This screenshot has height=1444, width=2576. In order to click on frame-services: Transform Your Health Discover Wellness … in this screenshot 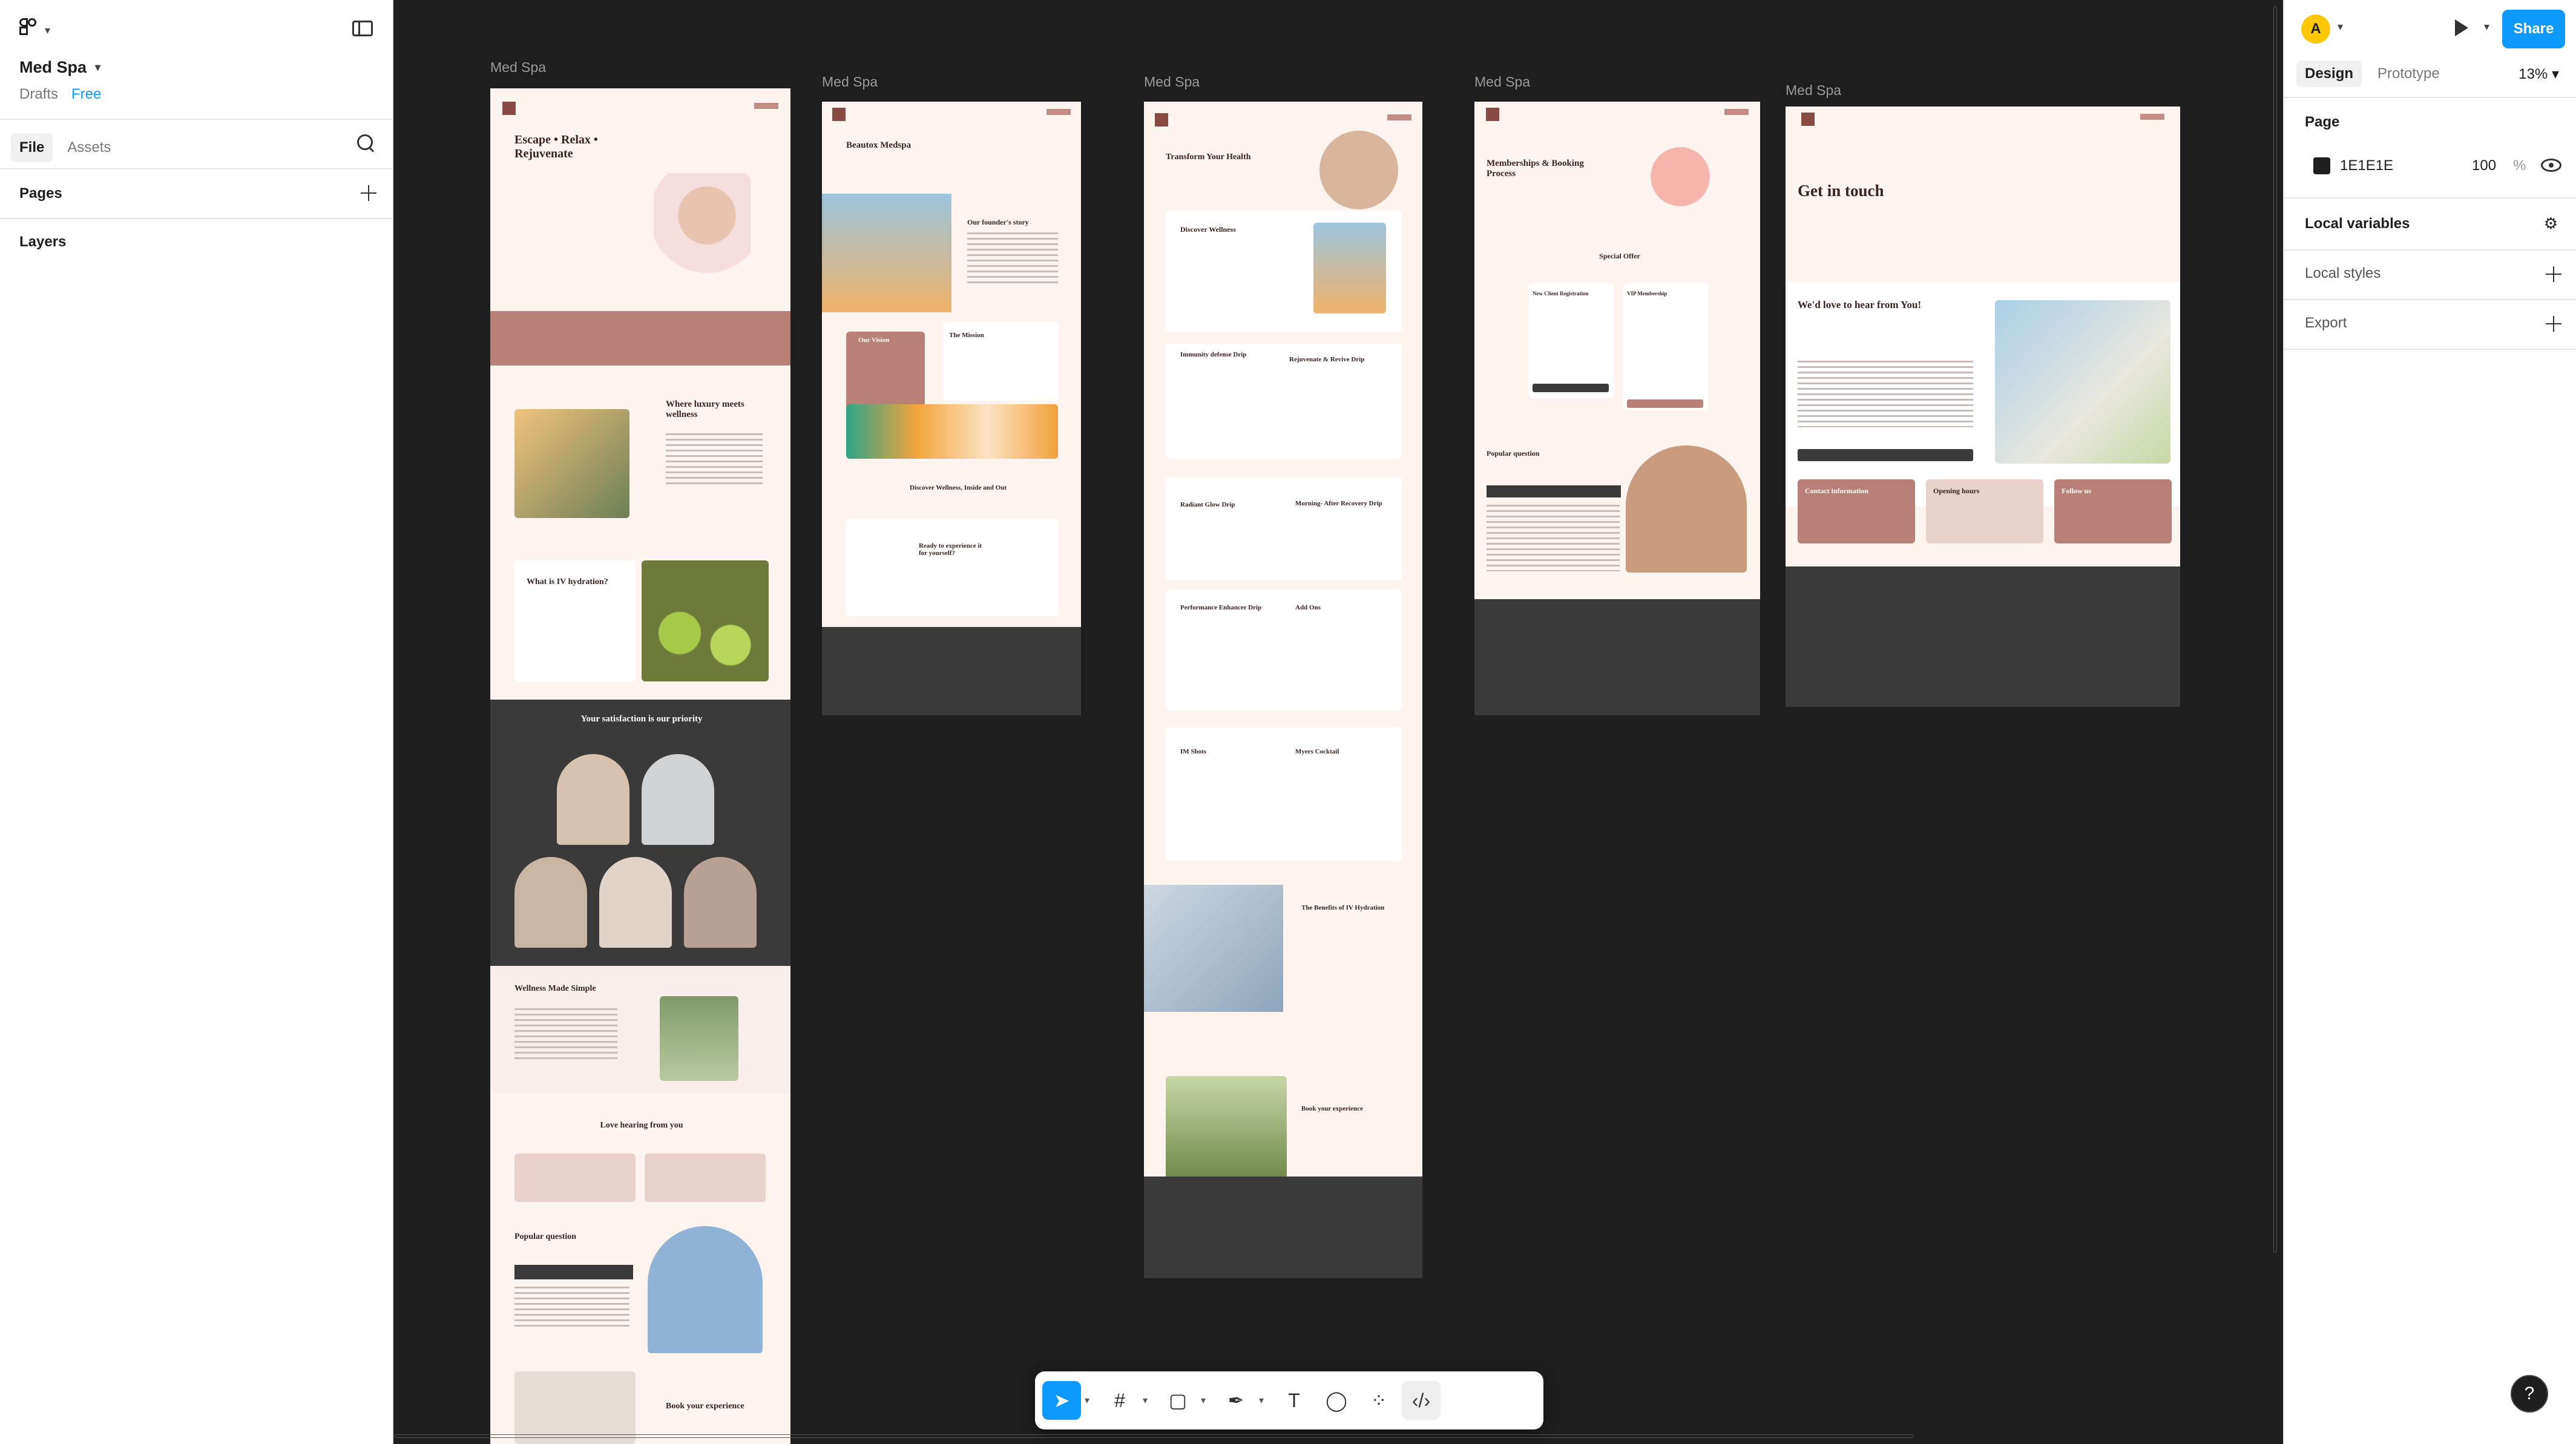, I will do `click(1283, 690)`.